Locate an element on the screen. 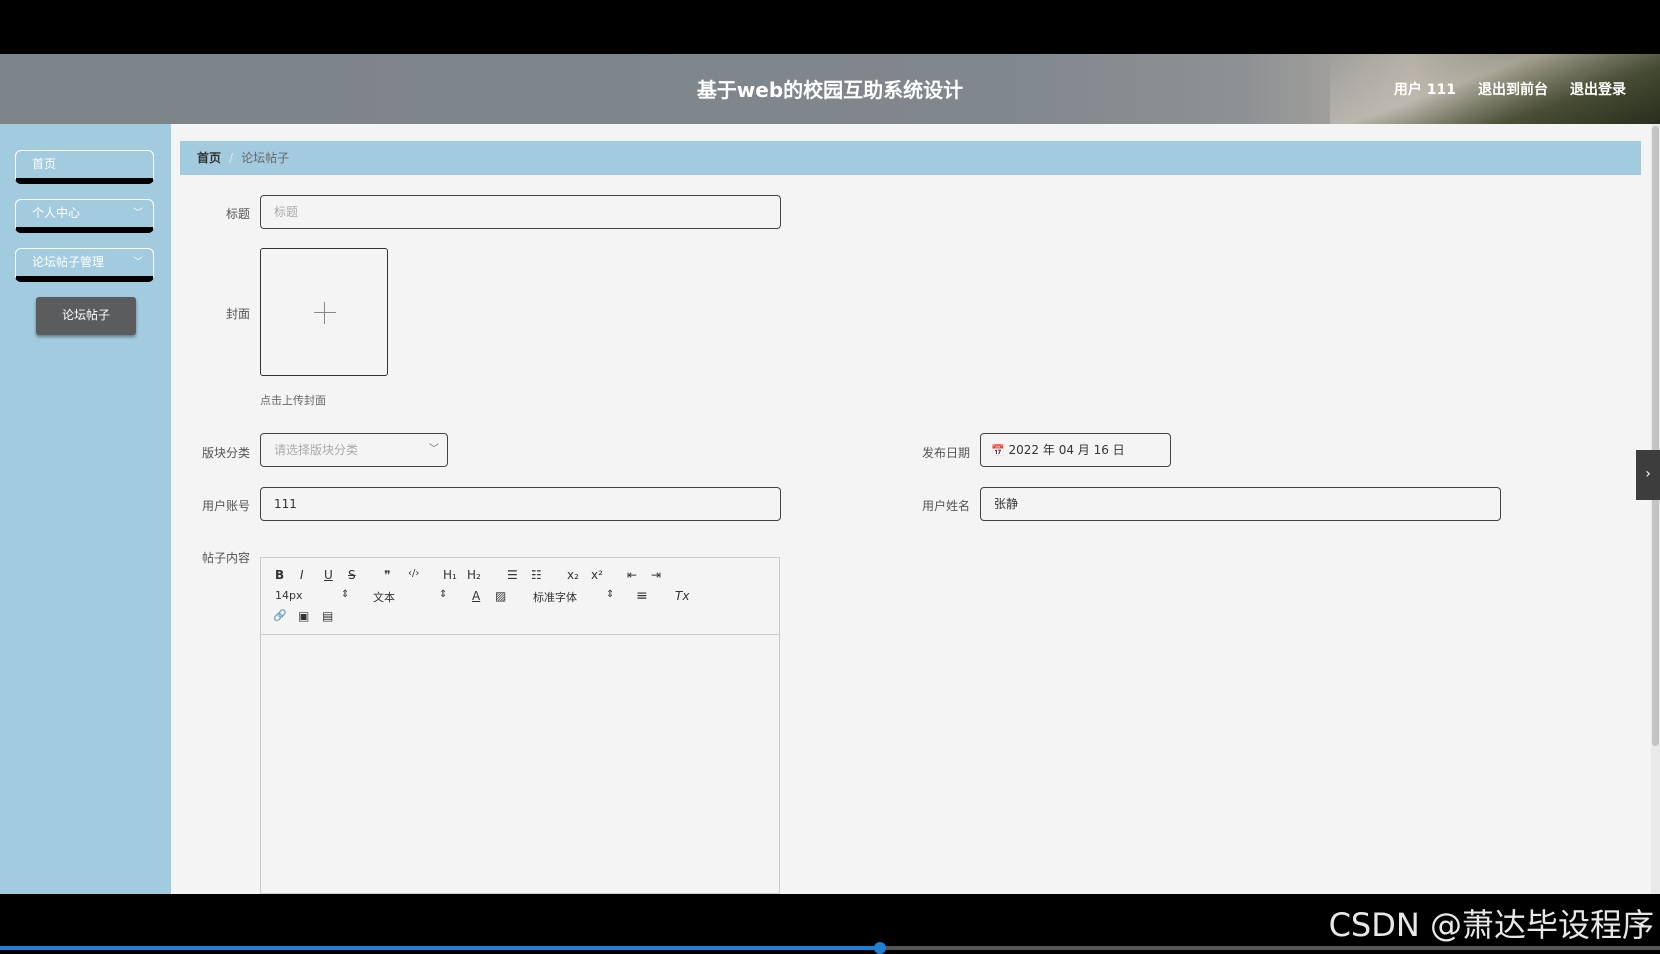  chevron-right-icon: › is located at coordinates (1648, 474).